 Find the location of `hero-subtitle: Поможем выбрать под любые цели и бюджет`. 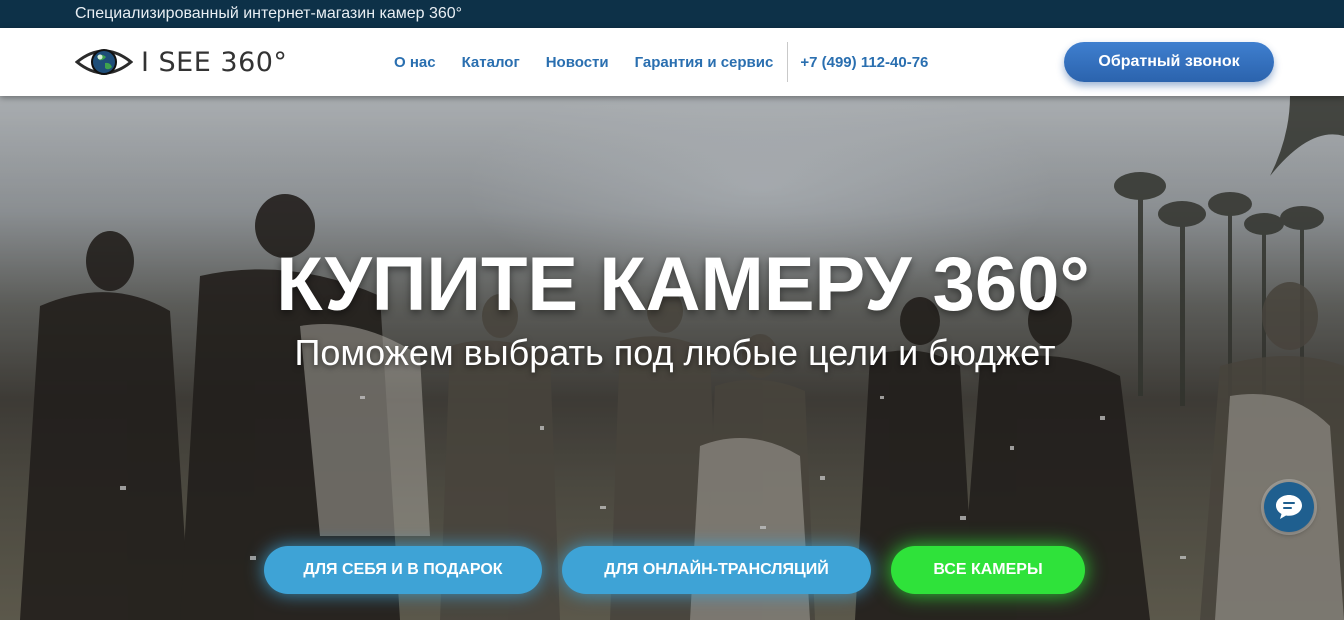

hero-subtitle: Поможем выбрать под любые цели и бюджет is located at coordinates (675, 352).